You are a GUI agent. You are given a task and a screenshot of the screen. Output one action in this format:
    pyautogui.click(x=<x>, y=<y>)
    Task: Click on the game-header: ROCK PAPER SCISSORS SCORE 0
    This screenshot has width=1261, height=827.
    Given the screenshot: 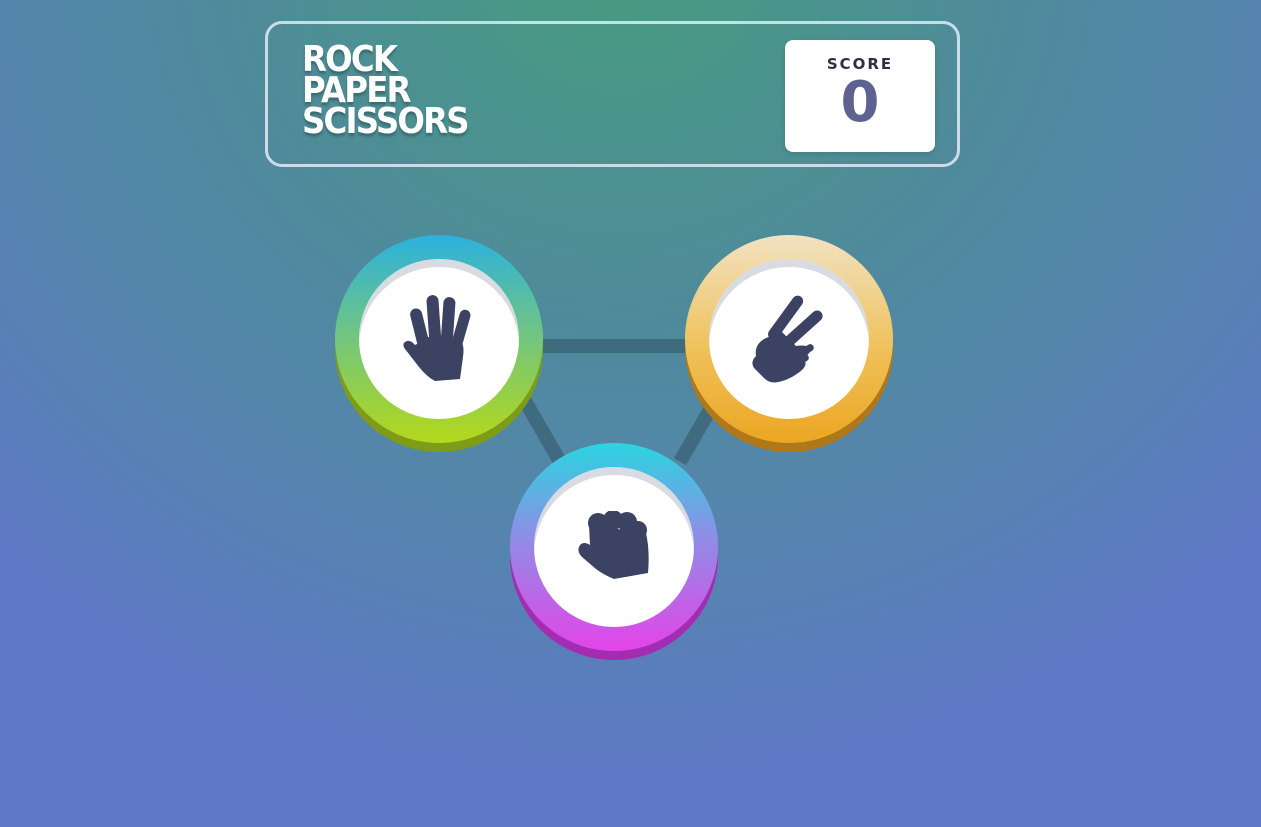 What is the action you would take?
    pyautogui.click(x=612, y=94)
    